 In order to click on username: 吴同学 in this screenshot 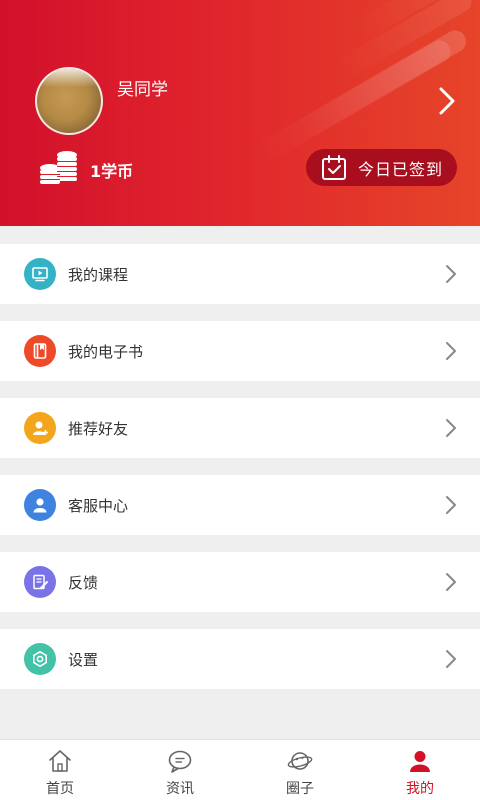, I will do `click(142, 90)`.